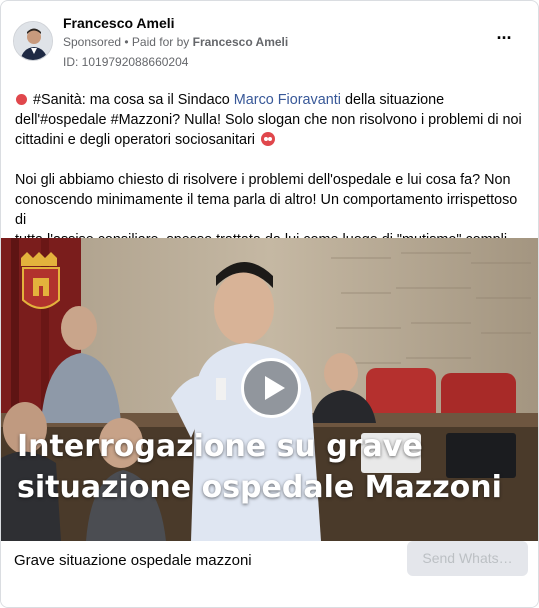  What do you see at coordinates (240, 42) in the screenshot?
I see `paid-for-name: Francesco Ameli` at bounding box center [240, 42].